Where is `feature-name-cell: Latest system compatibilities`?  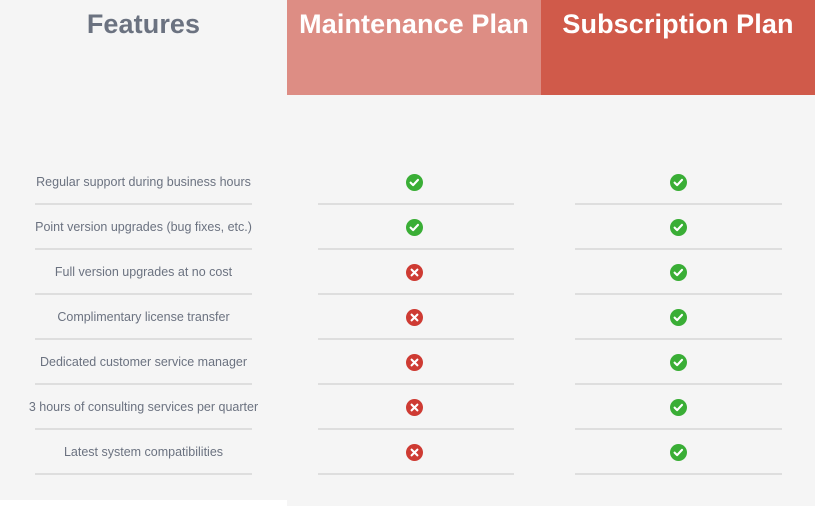 feature-name-cell: Latest system compatibilities is located at coordinates (143, 452).